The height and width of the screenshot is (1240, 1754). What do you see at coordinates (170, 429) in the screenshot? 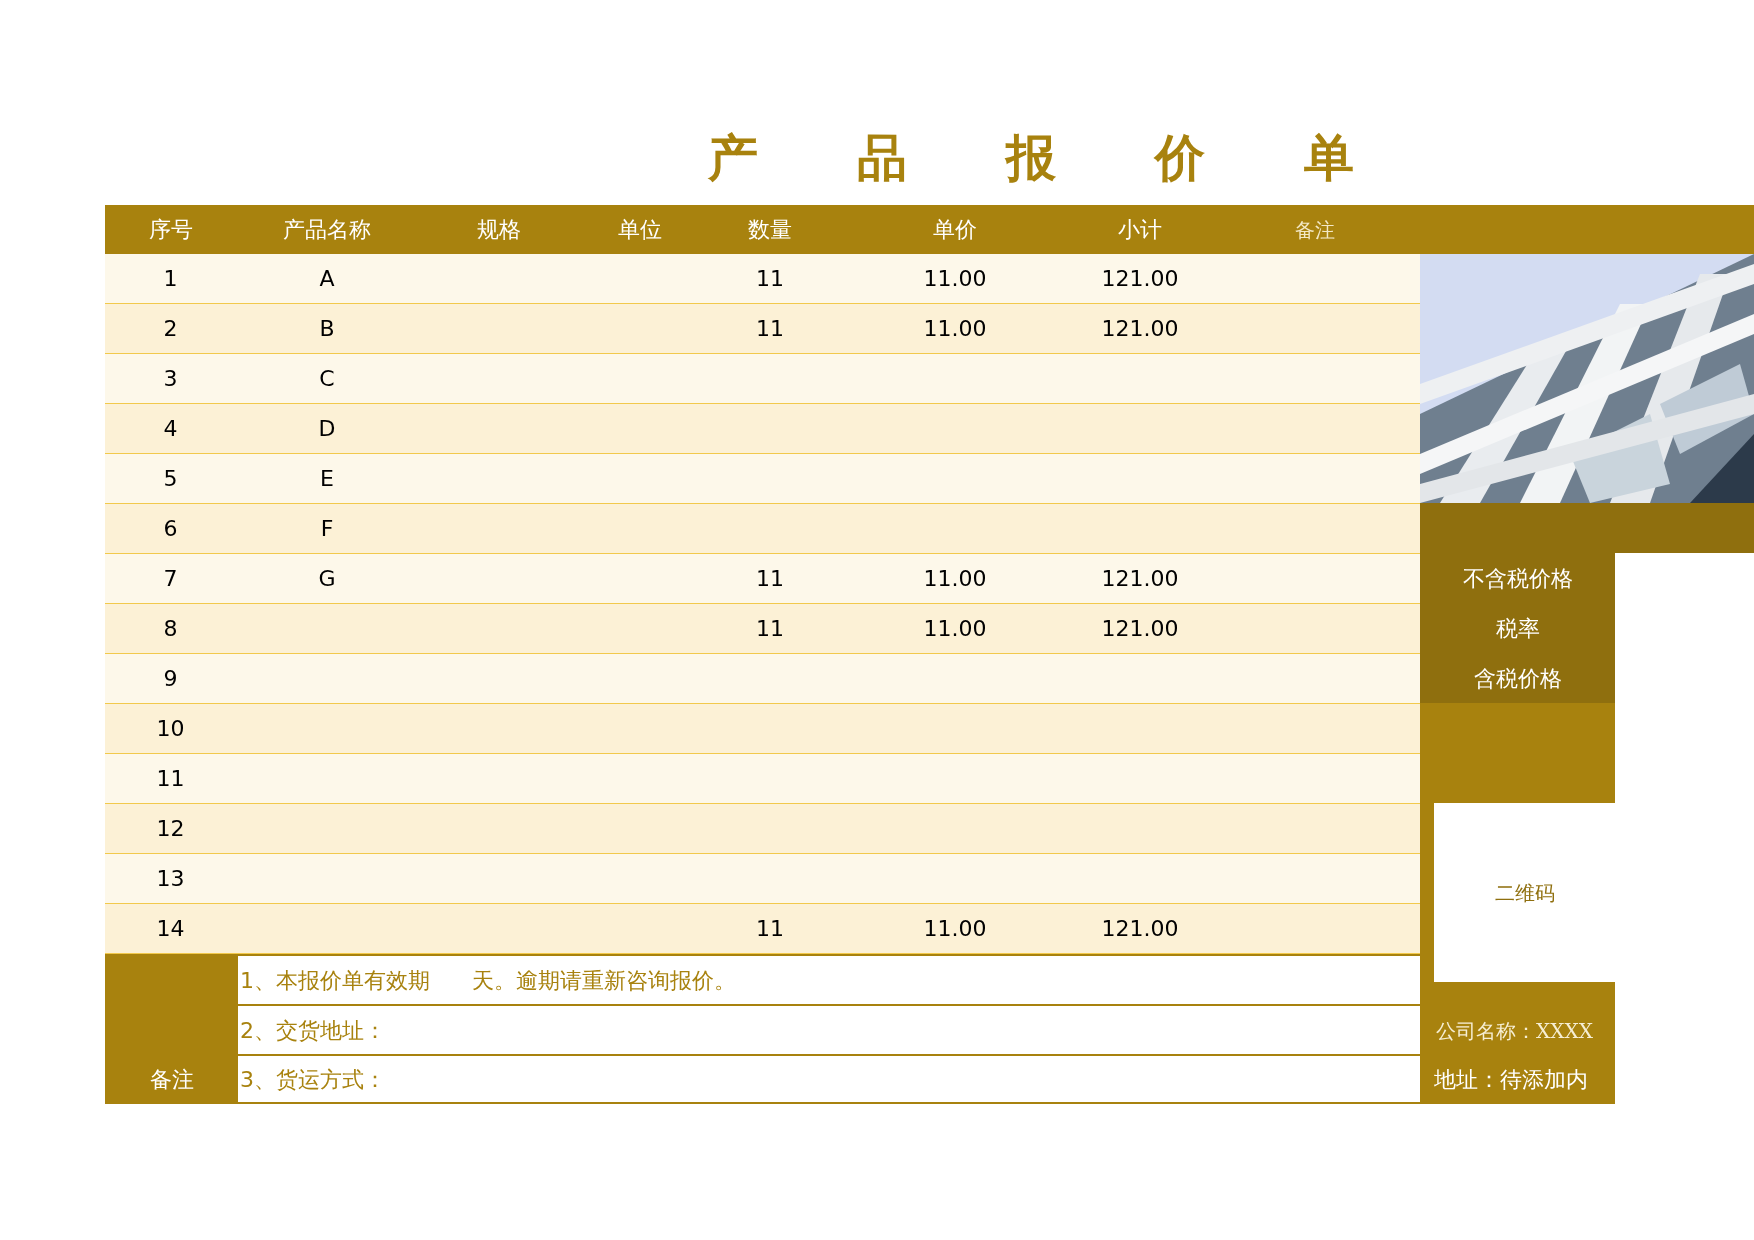
I see `table-cell-text: 4` at bounding box center [170, 429].